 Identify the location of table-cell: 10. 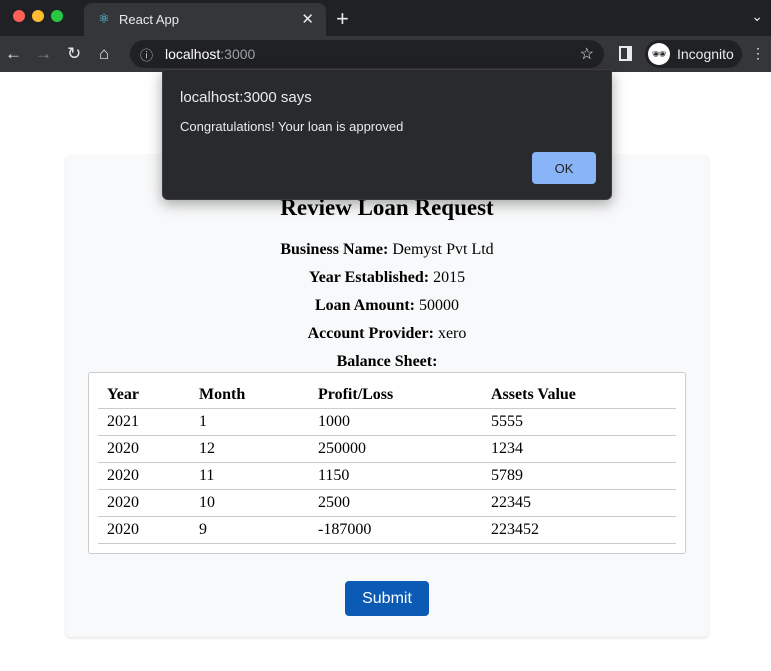
(249, 503).